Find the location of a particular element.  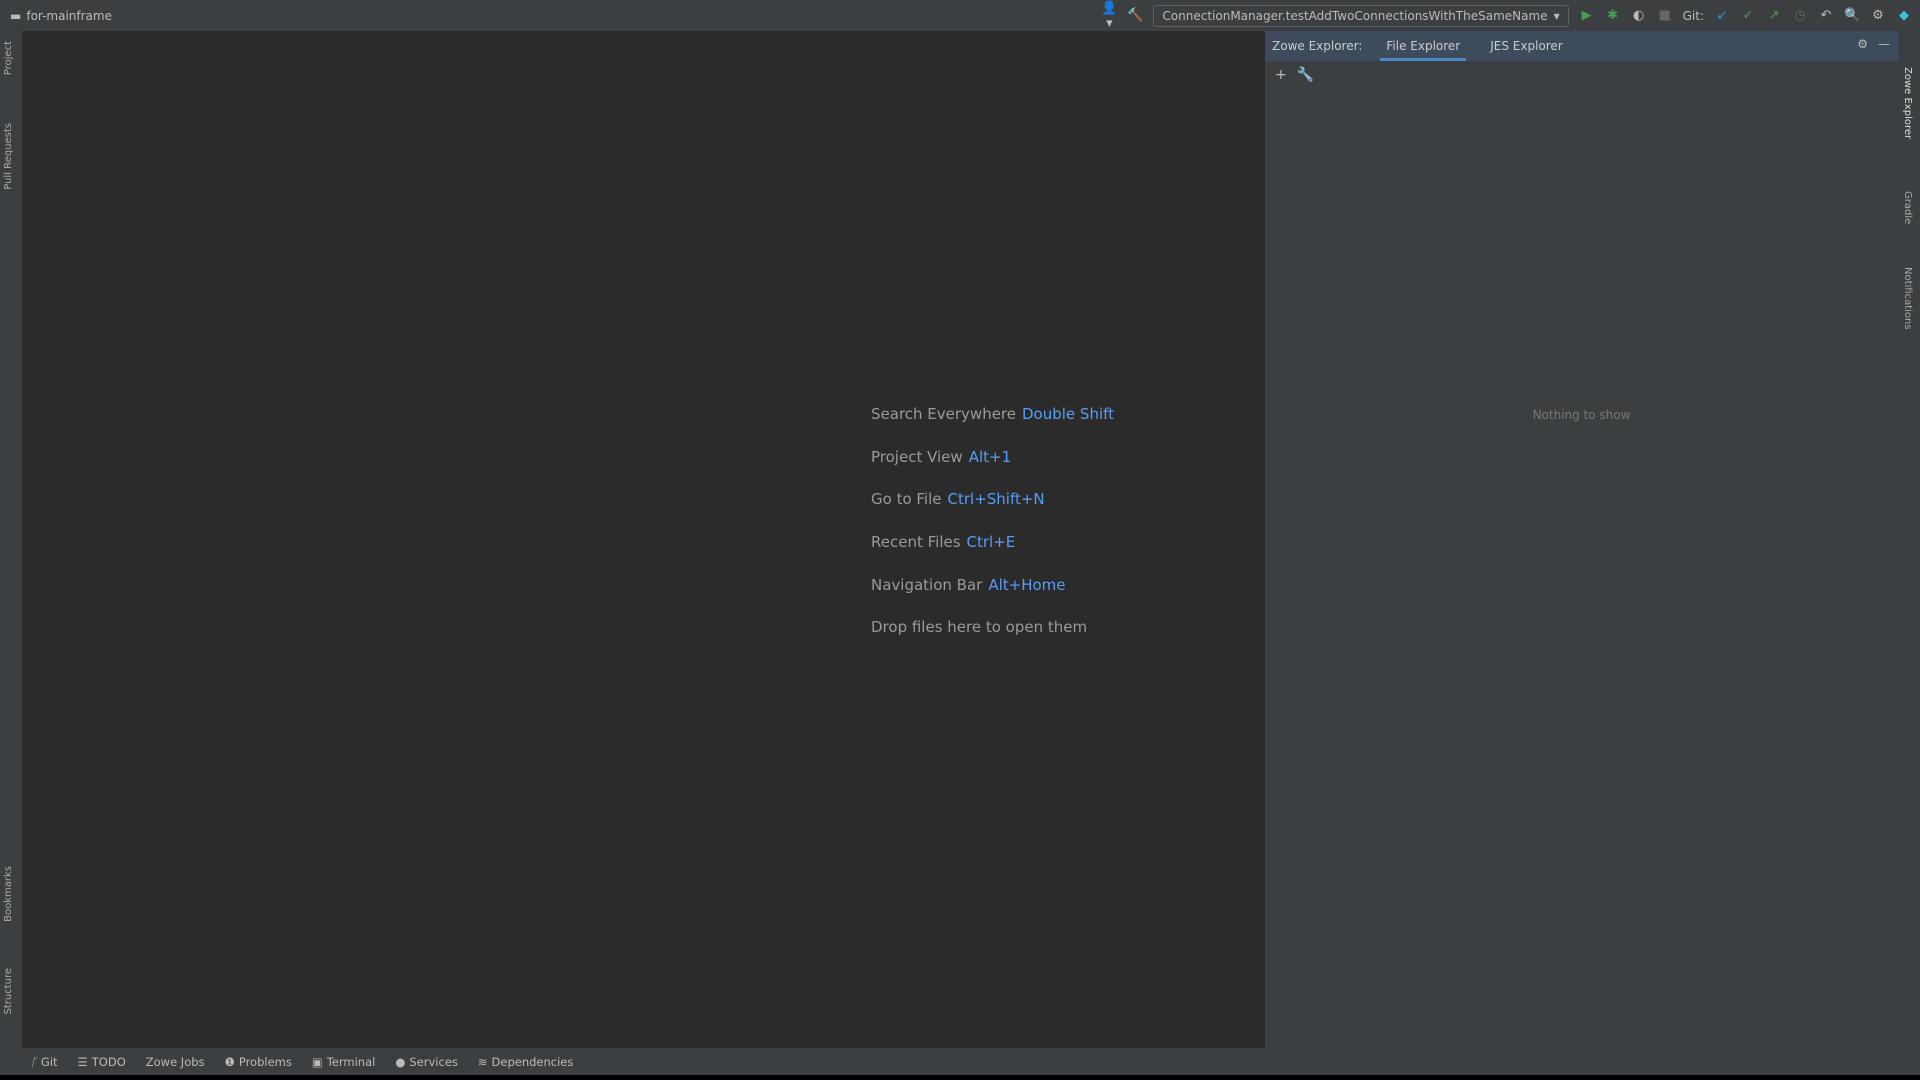

git-commit-icon: ✓ is located at coordinates (1748, 15).